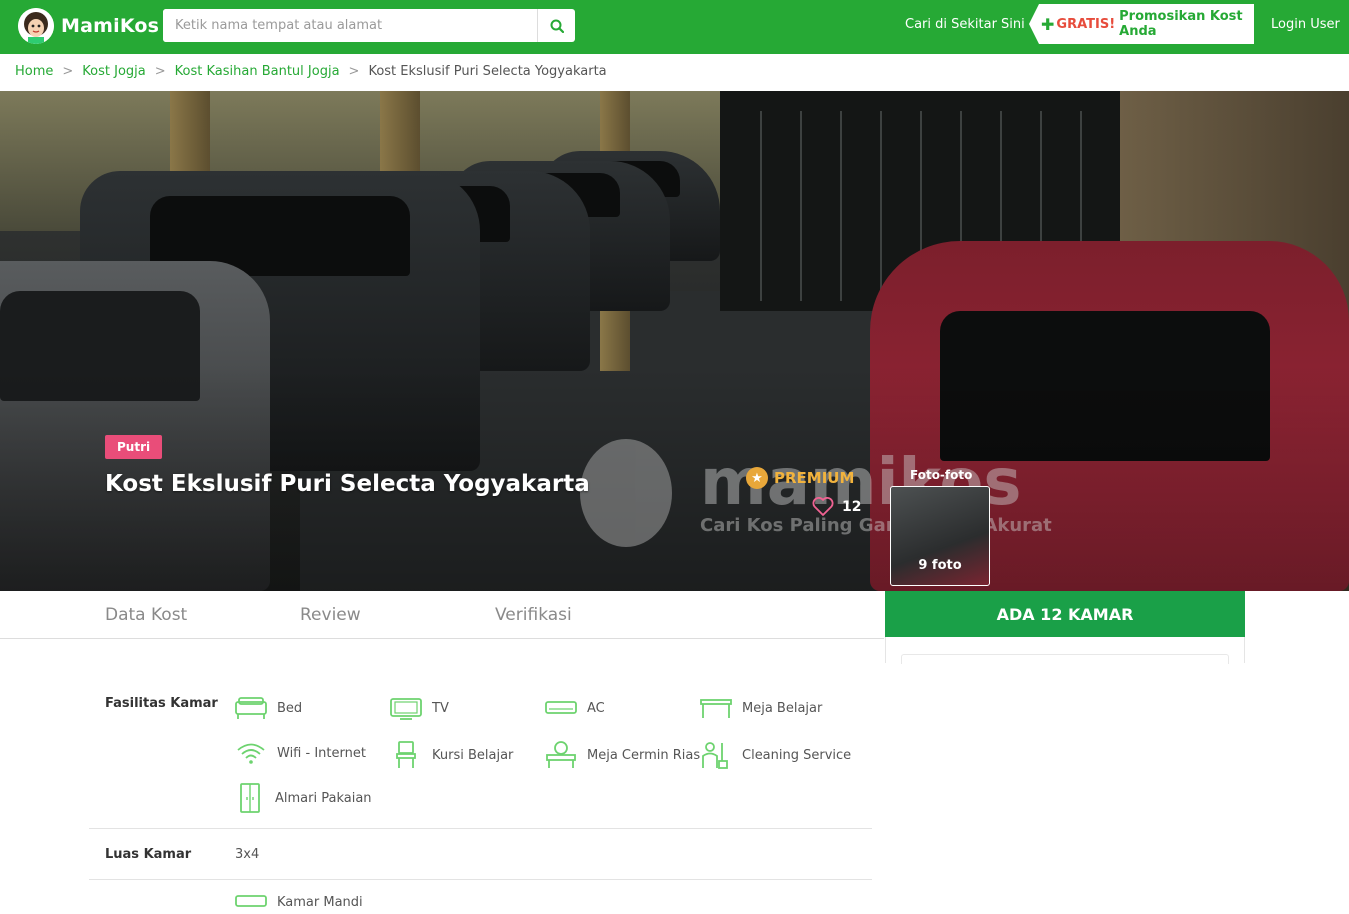  I want to click on mamikos-logo-icon, so click(36, 26).